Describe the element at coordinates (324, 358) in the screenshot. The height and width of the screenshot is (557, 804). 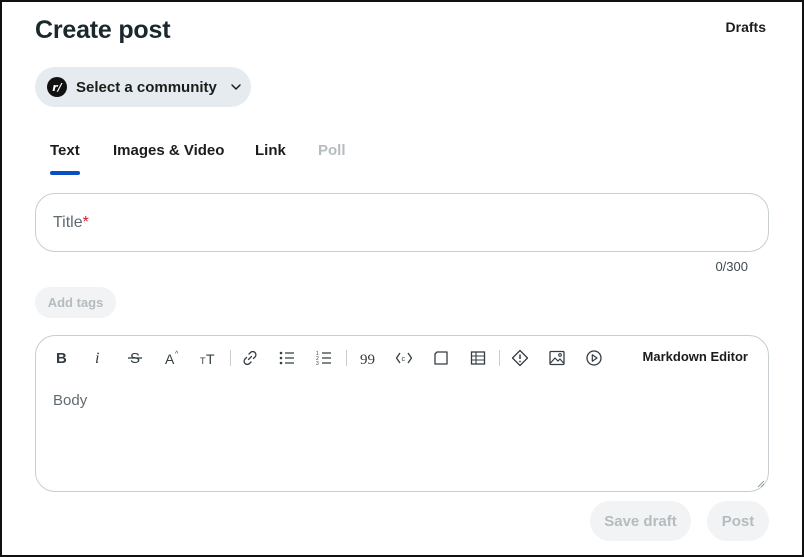
I see `numbered-list-icon: 123` at that location.